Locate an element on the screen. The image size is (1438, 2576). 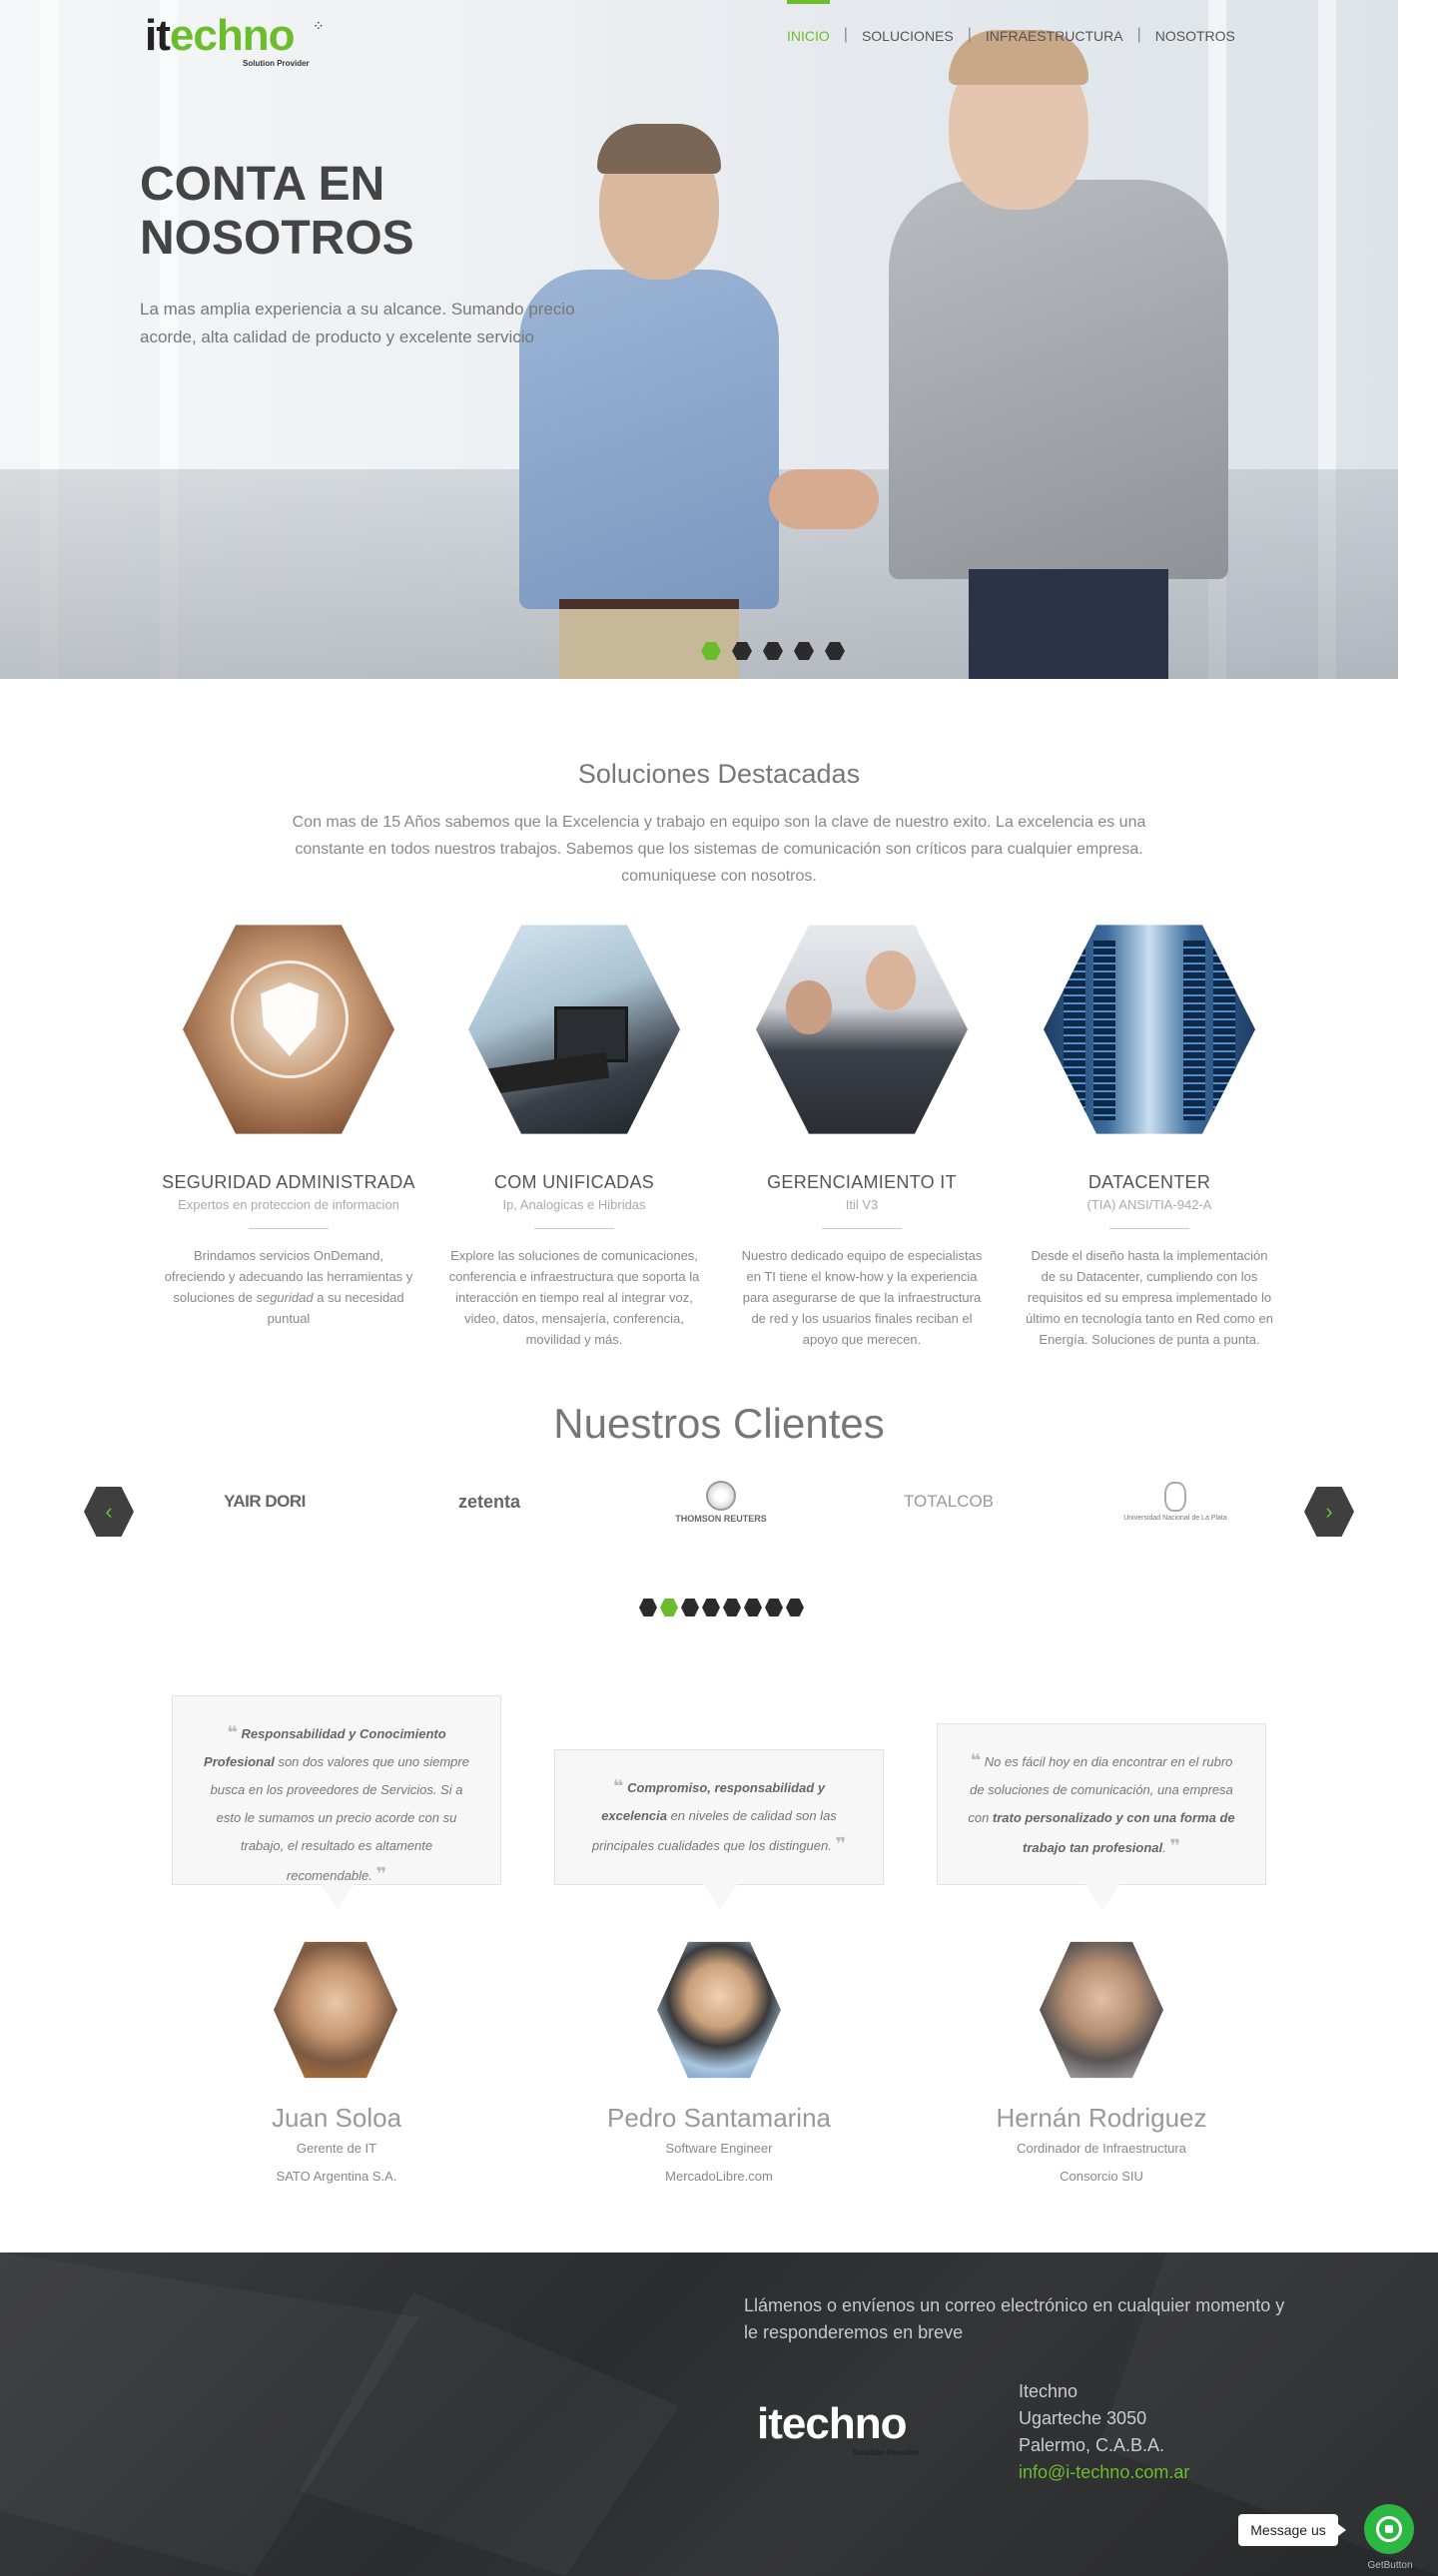
footer-email-link: info@i-techno.com.ar is located at coordinates (1104, 2472).